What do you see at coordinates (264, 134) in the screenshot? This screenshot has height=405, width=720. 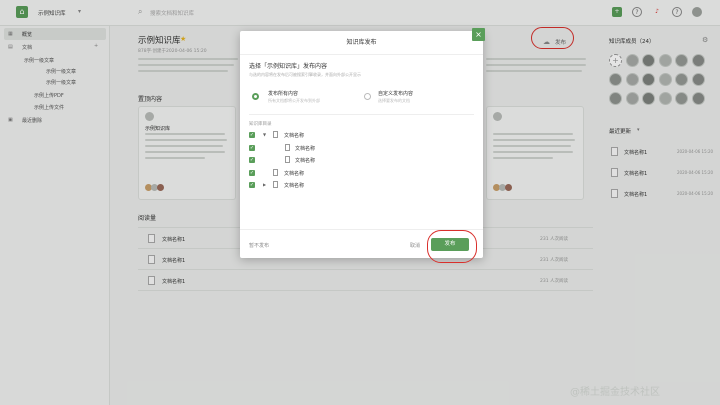 I see `tree-caret-icon: ▼` at bounding box center [264, 134].